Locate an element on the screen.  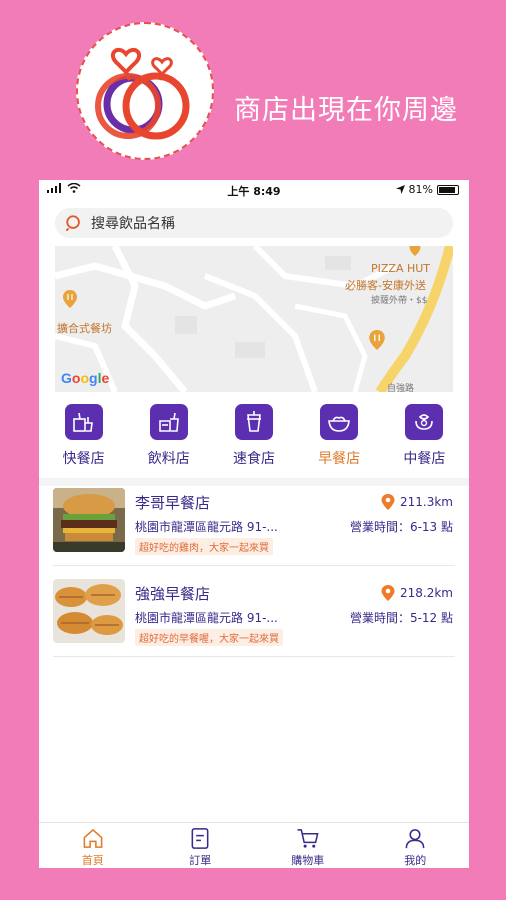
category-label: 快餐店 is located at coordinates (83, 459).